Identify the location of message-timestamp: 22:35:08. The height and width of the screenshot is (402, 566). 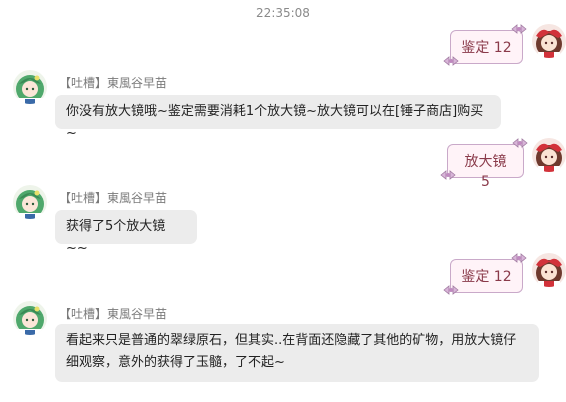
(283, 13).